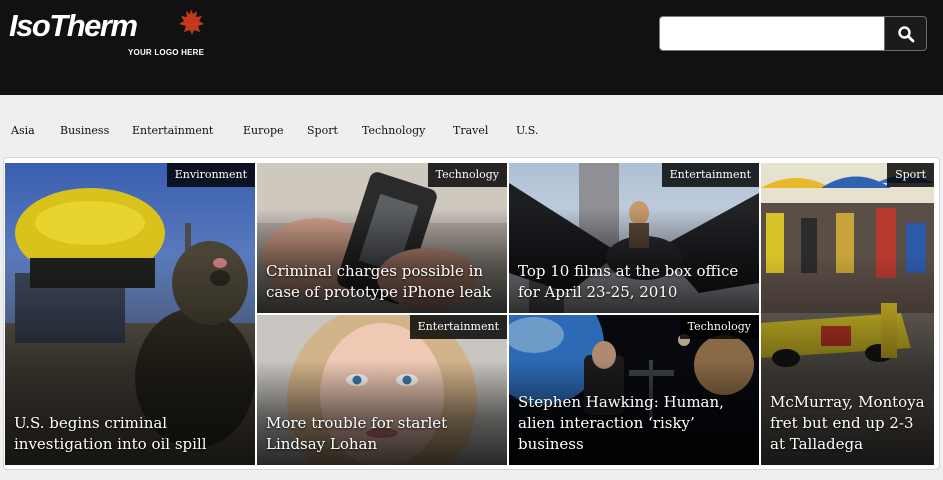  Describe the element at coordinates (23, 130) in the screenshot. I see `nav-item-asia: Asia` at that location.